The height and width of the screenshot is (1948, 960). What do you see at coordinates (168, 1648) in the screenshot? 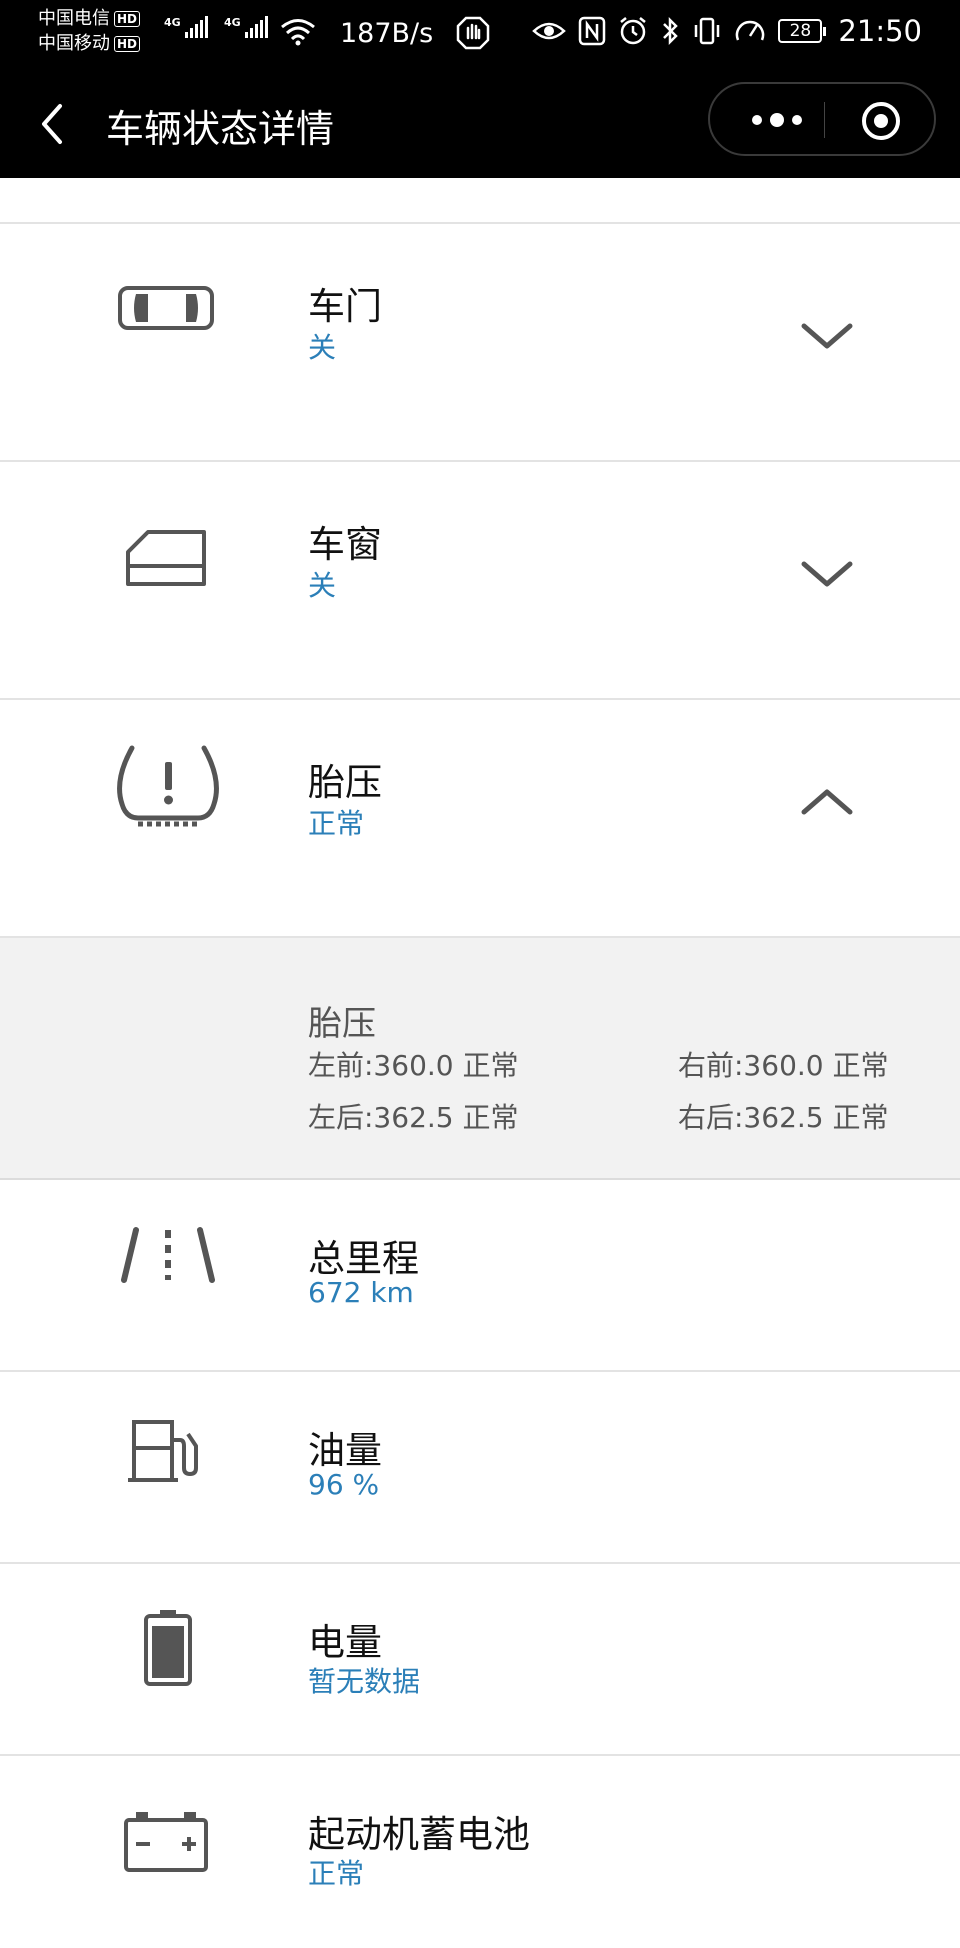
I see `battery-level-icon` at bounding box center [168, 1648].